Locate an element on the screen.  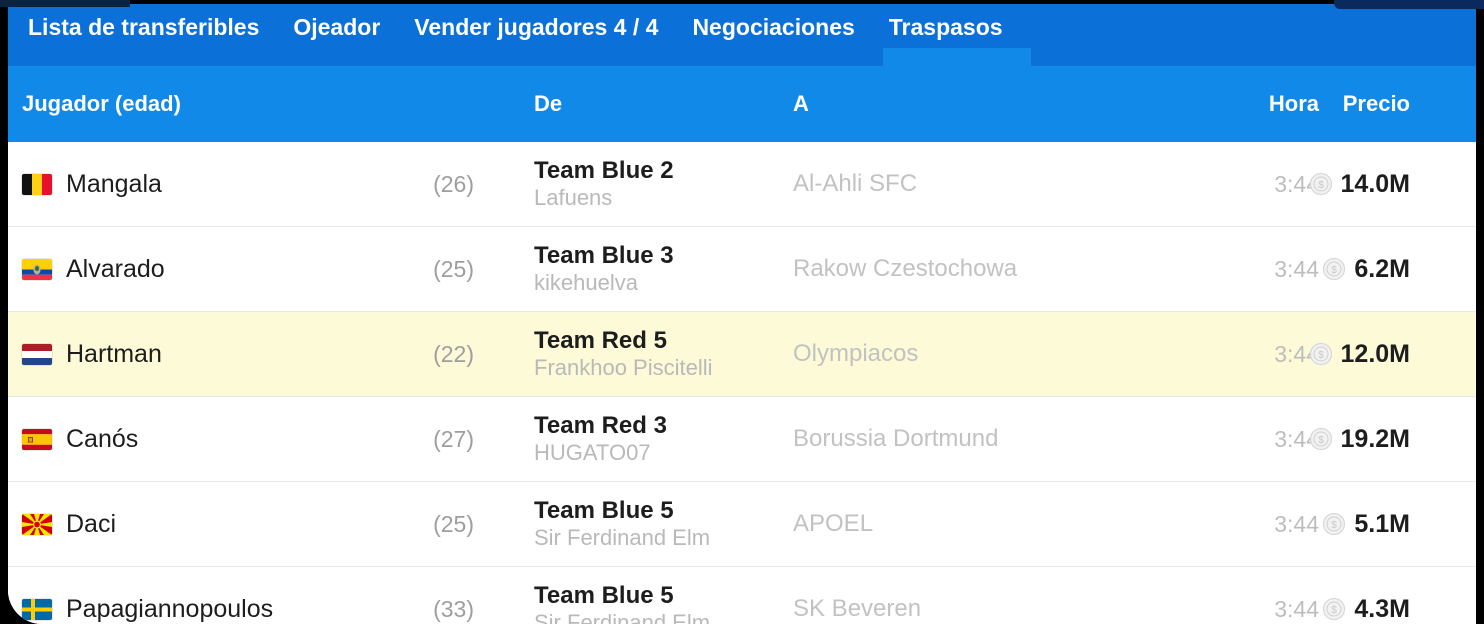
player-cell: Papagiannopoulos is located at coordinates (203, 609).